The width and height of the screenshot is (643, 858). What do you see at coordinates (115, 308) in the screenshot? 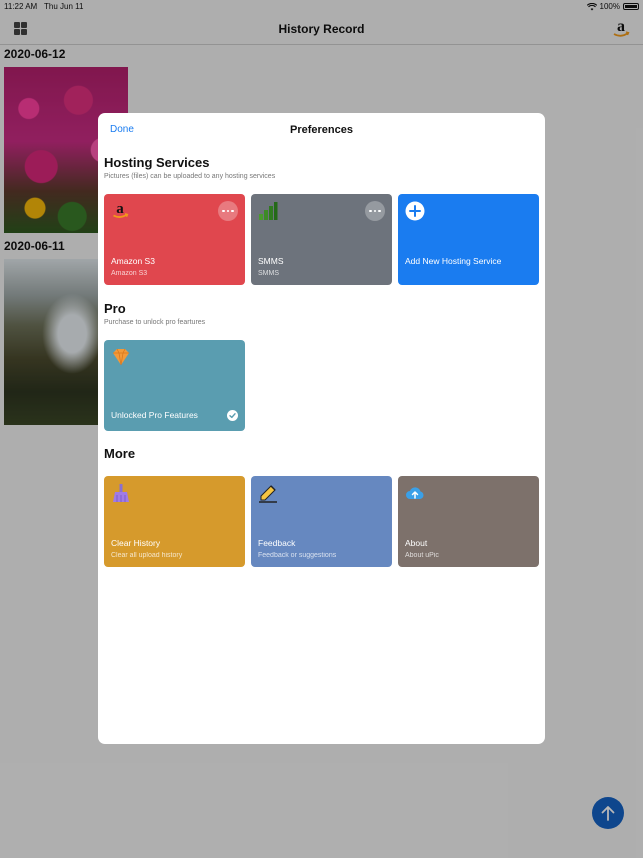
I see `section-title-pro: Pro` at bounding box center [115, 308].